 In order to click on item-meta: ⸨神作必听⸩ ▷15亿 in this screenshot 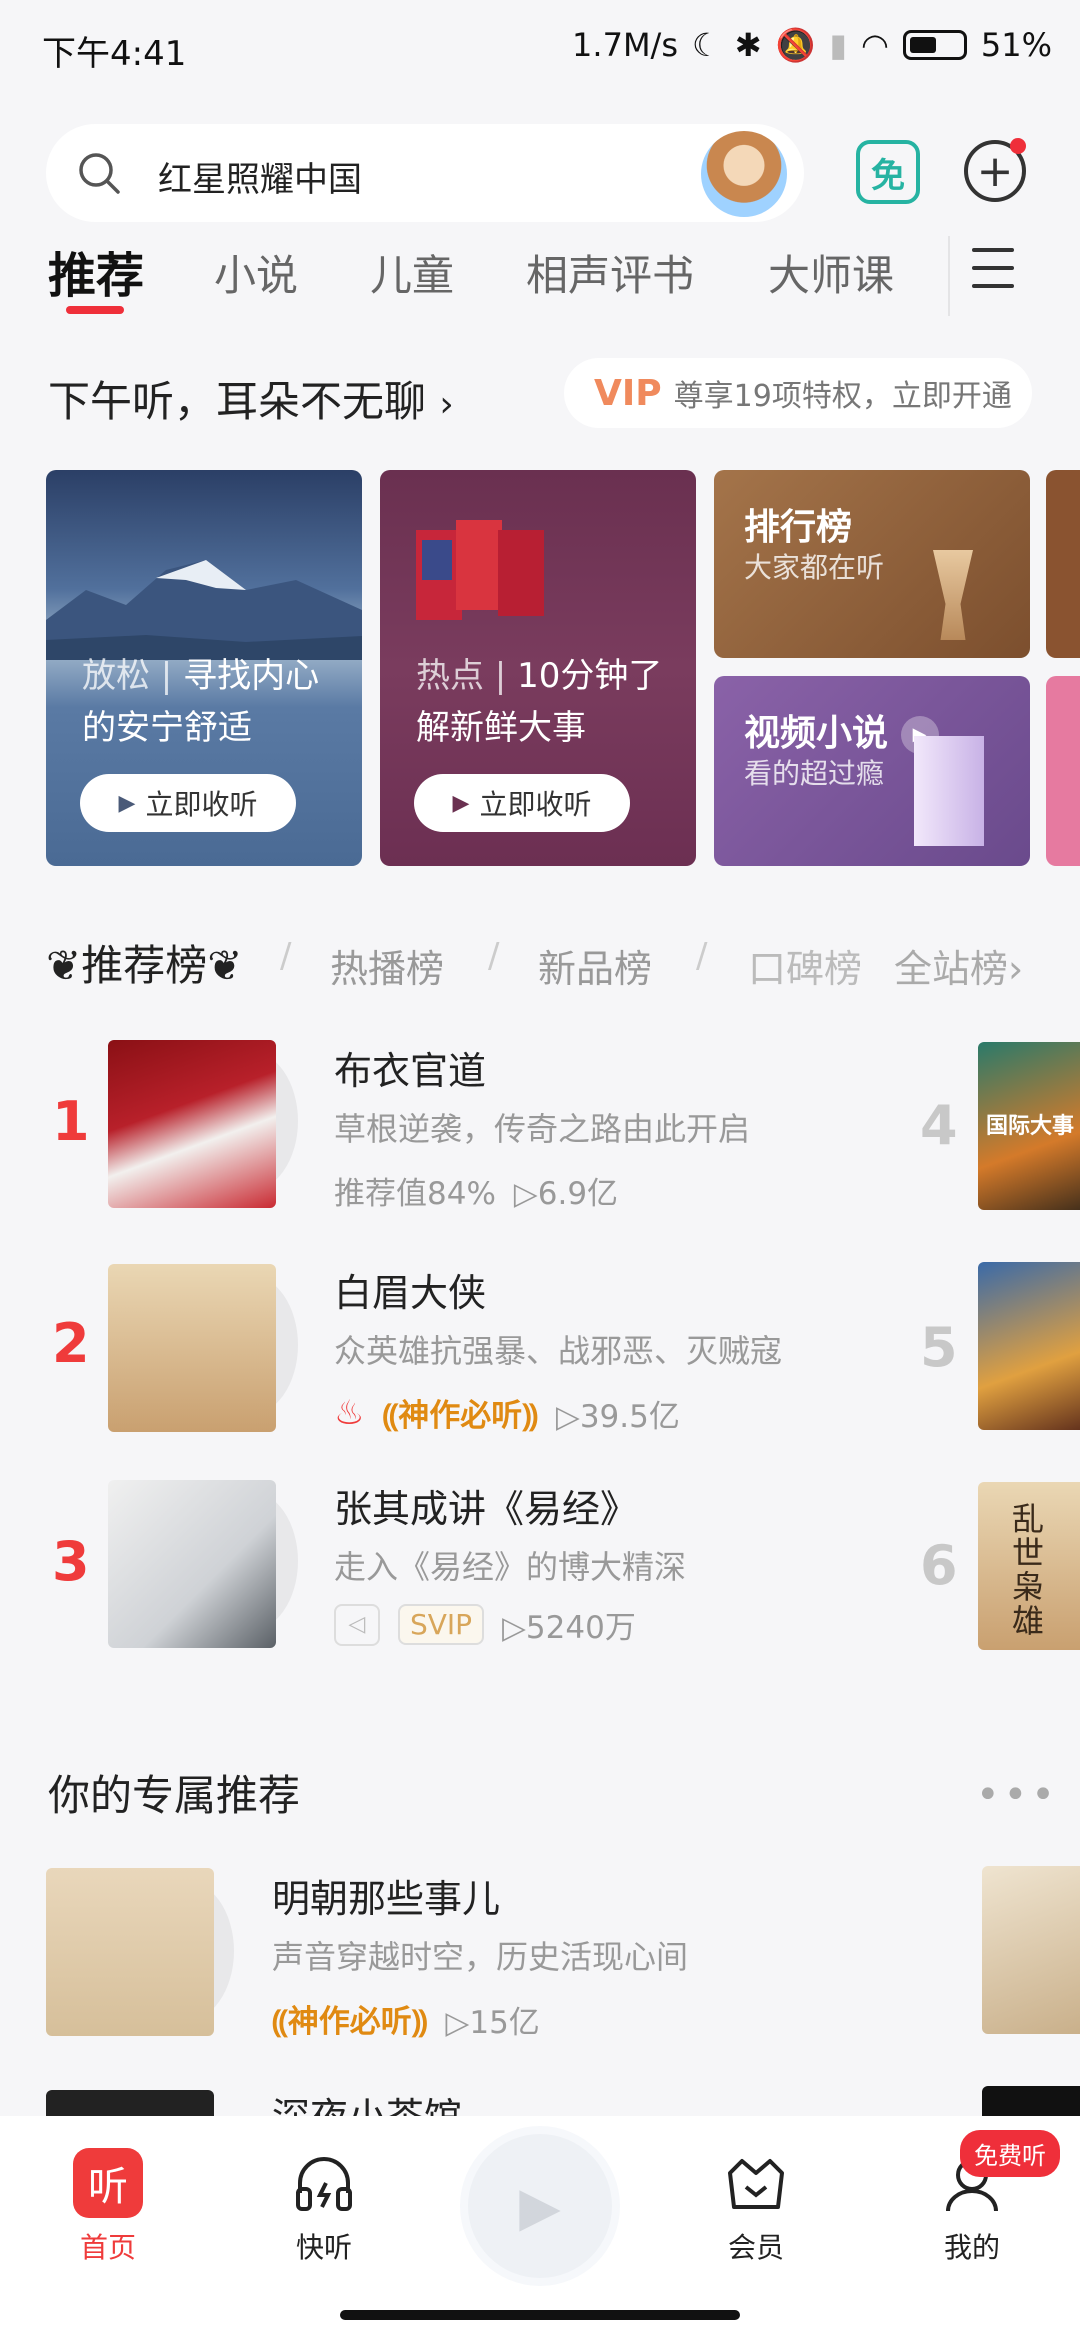, I will do `click(406, 2019)`.